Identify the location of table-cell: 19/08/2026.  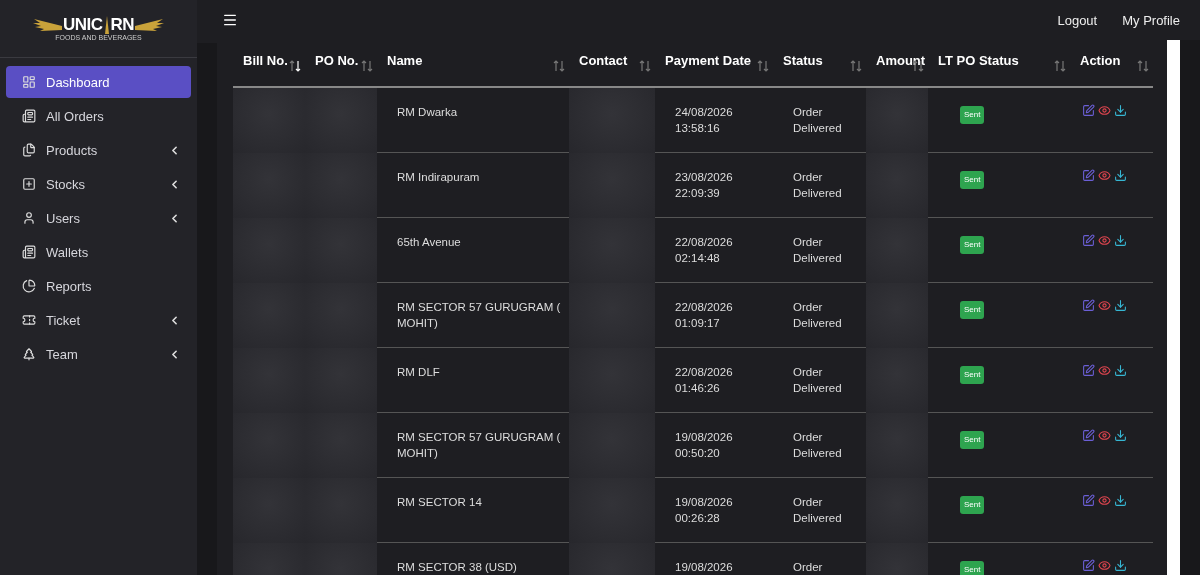
(714, 559).